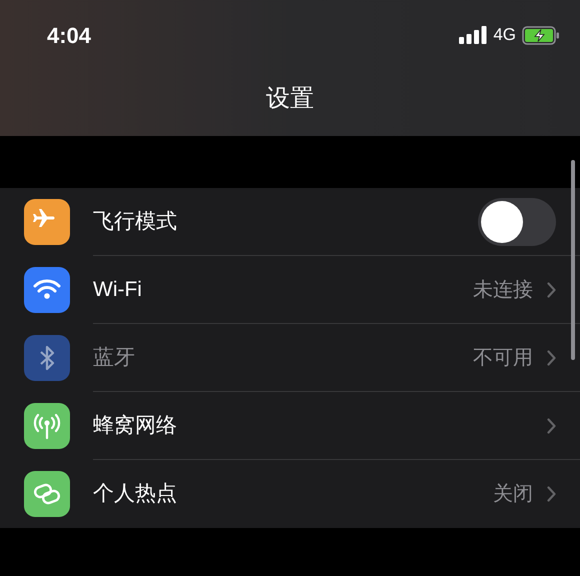  I want to click on toggle-switch, so click(517, 222).